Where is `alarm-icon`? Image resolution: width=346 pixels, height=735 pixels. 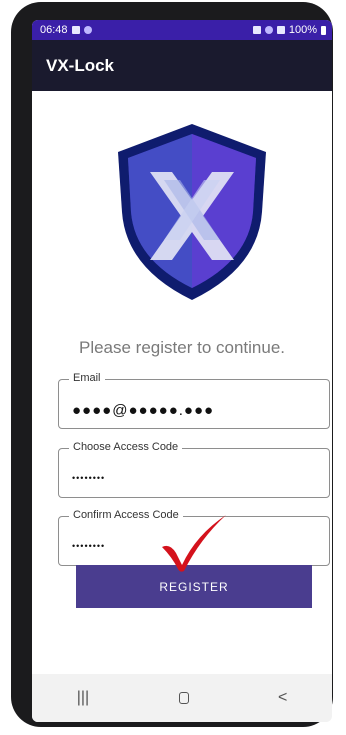
alarm-icon is located at coordinates (256, 30).